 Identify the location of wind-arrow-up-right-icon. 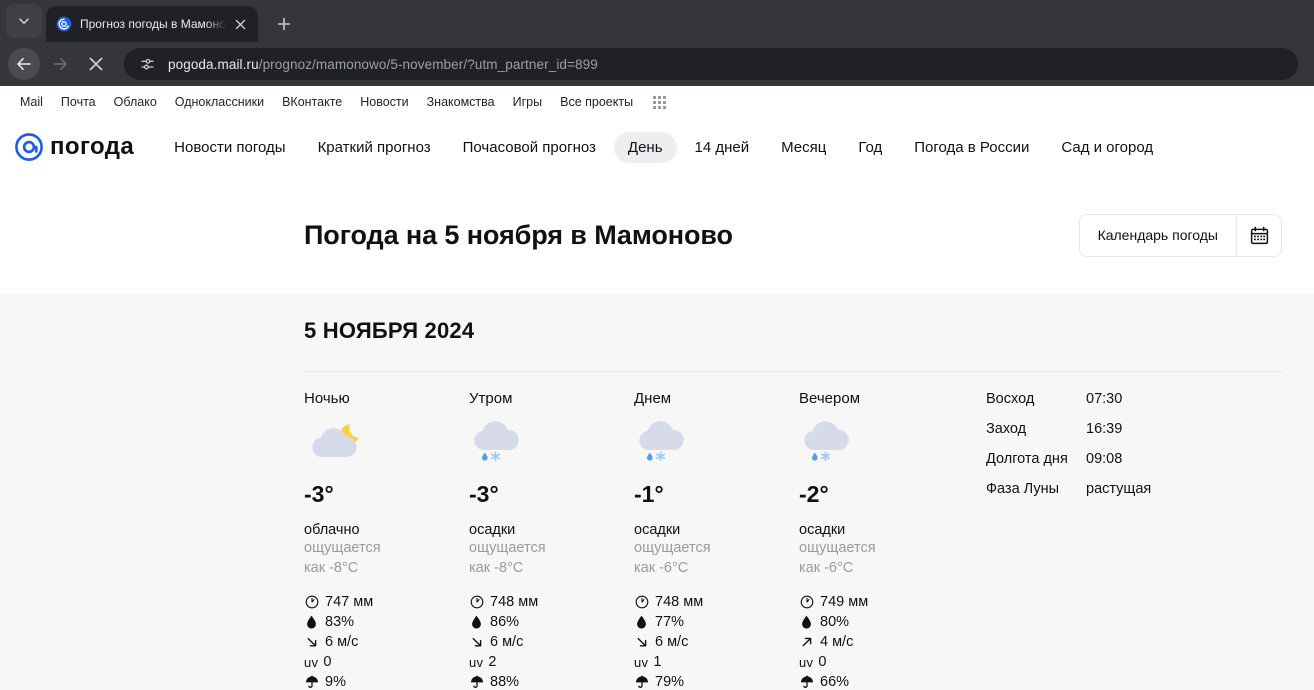
(806, 642).